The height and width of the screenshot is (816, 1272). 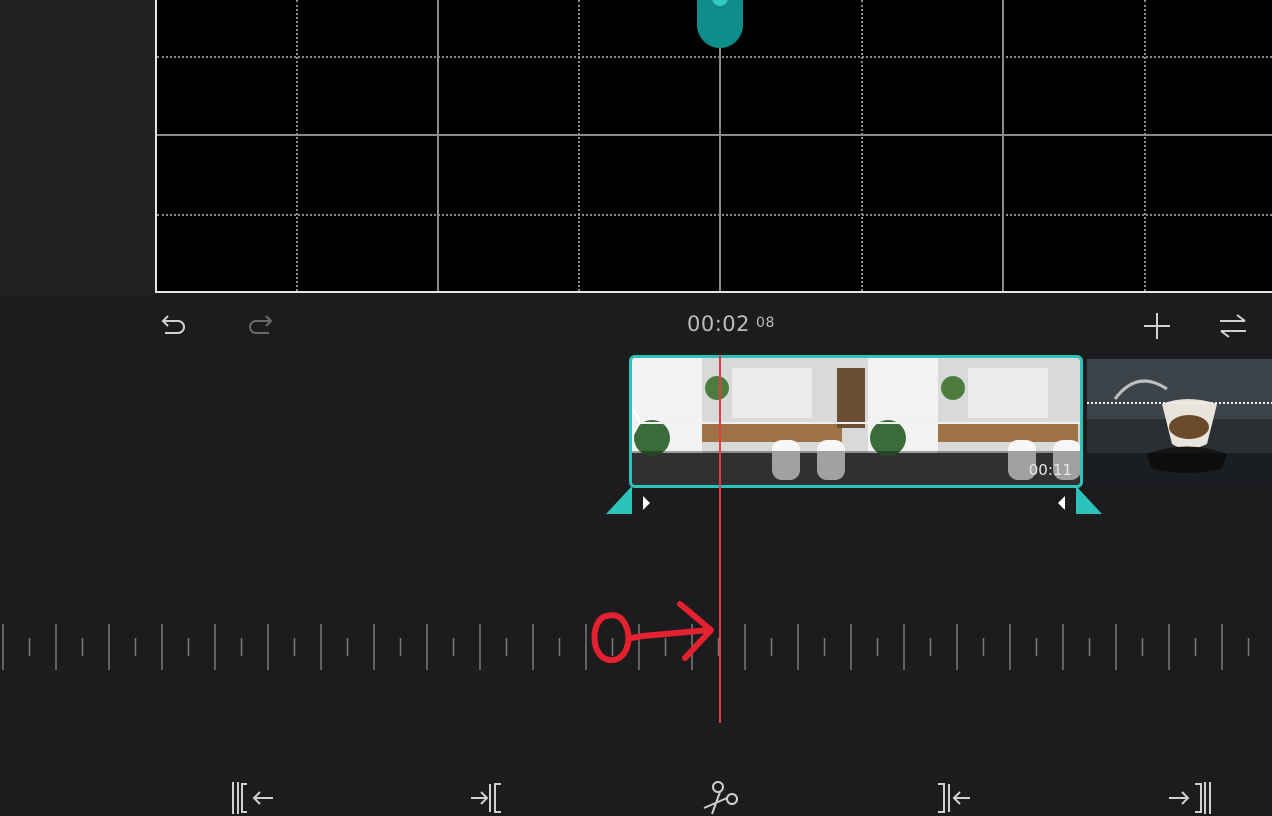 I want to click on trim-end-icon, so click(x=1190, y=797).